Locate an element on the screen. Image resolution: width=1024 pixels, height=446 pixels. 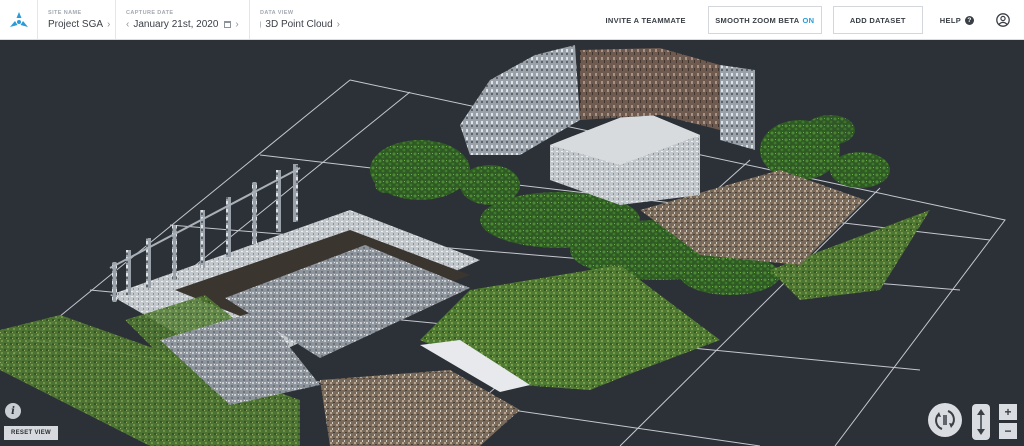
pan-updown-icon is located at coordinates (981, 422).